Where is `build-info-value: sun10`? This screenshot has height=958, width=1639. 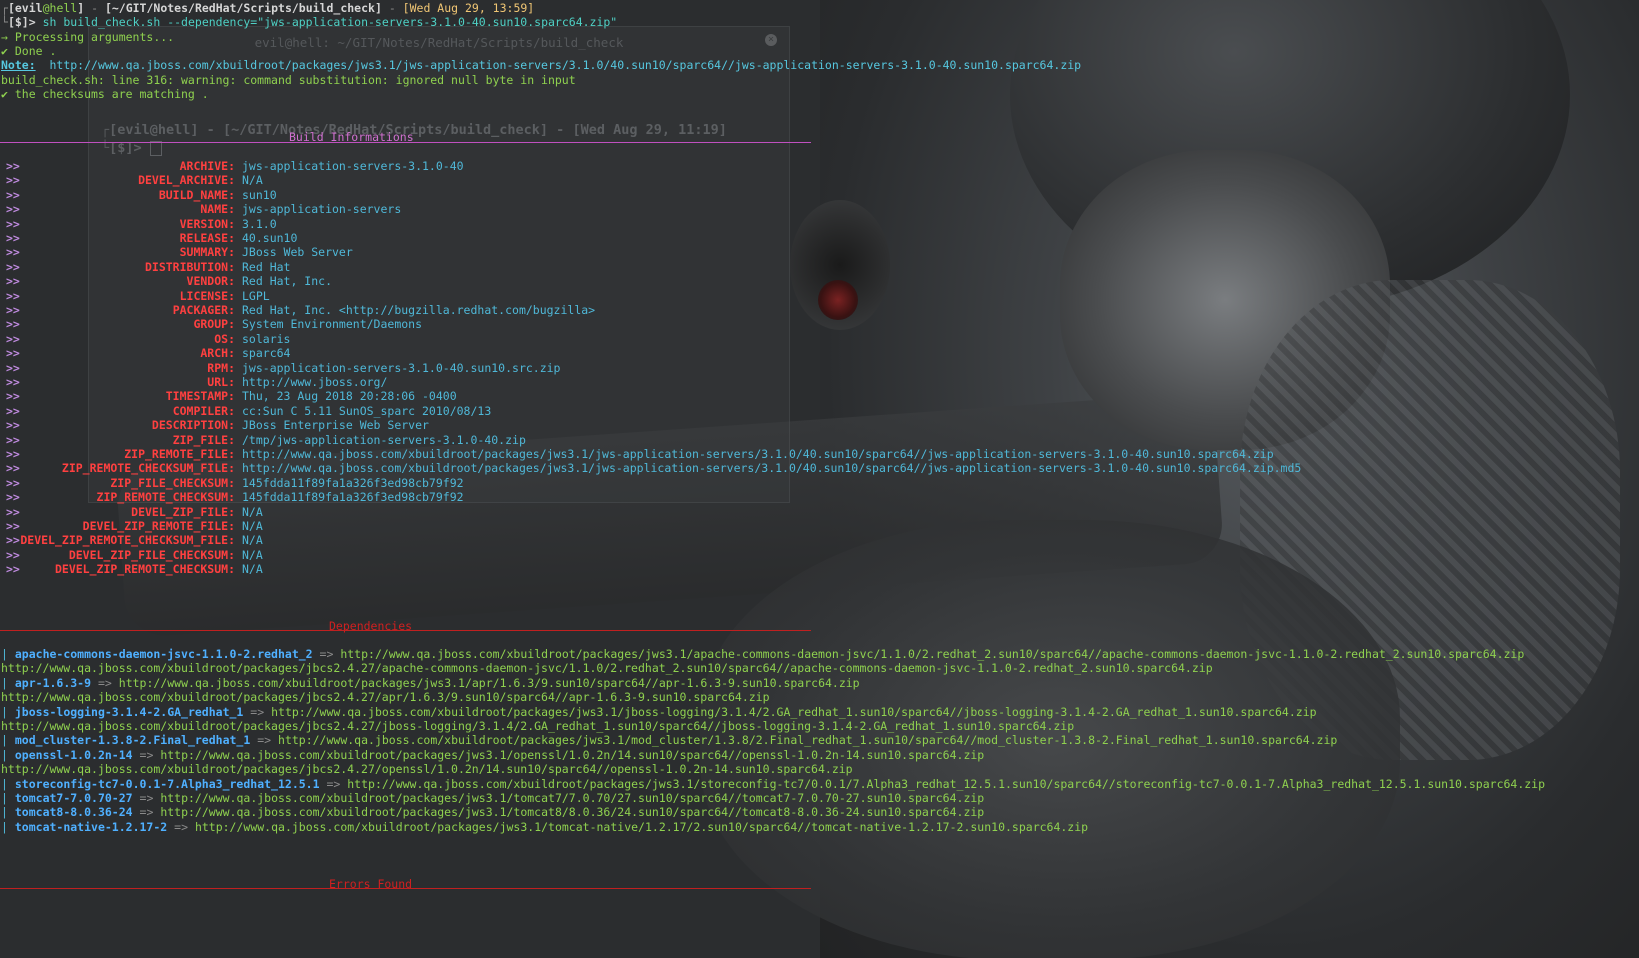
build-info-value: sun10 is located at coordinates (259, 194).